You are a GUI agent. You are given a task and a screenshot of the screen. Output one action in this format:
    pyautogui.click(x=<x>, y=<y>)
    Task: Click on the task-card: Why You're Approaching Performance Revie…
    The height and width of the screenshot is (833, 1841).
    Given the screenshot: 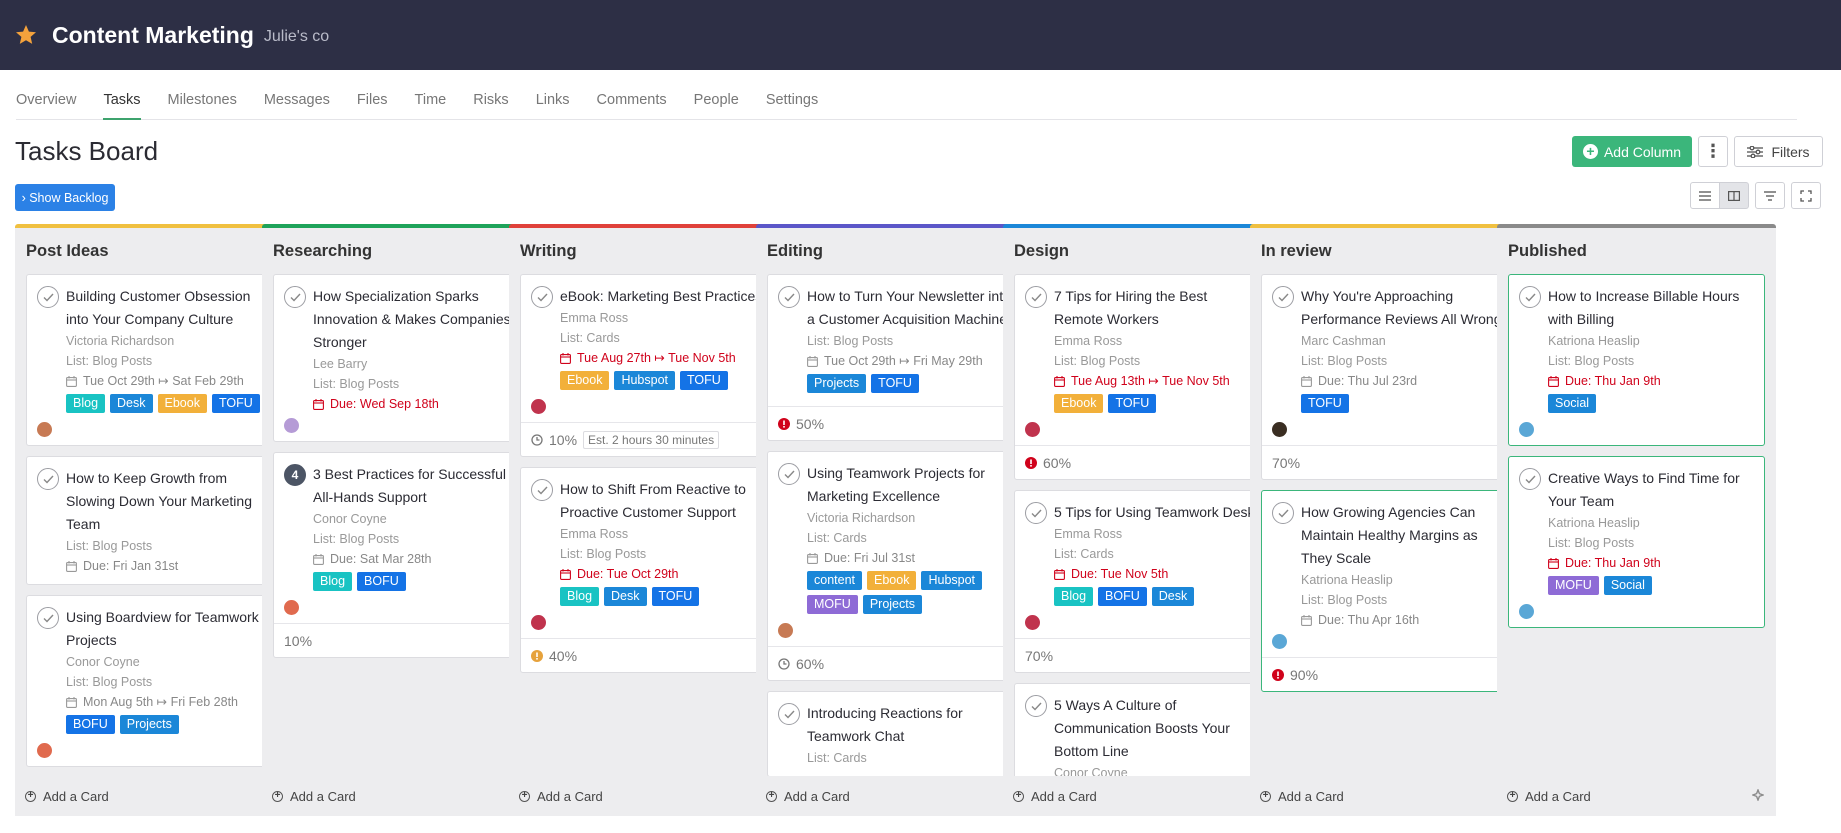 What is the action you would take?
    pyautogui.click(x=1389, y=377)
    